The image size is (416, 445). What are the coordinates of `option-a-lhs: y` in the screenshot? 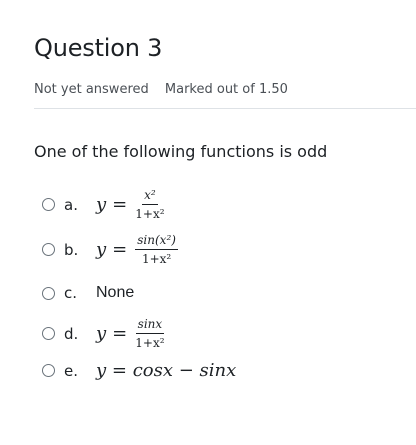 It's located at (101, 204).